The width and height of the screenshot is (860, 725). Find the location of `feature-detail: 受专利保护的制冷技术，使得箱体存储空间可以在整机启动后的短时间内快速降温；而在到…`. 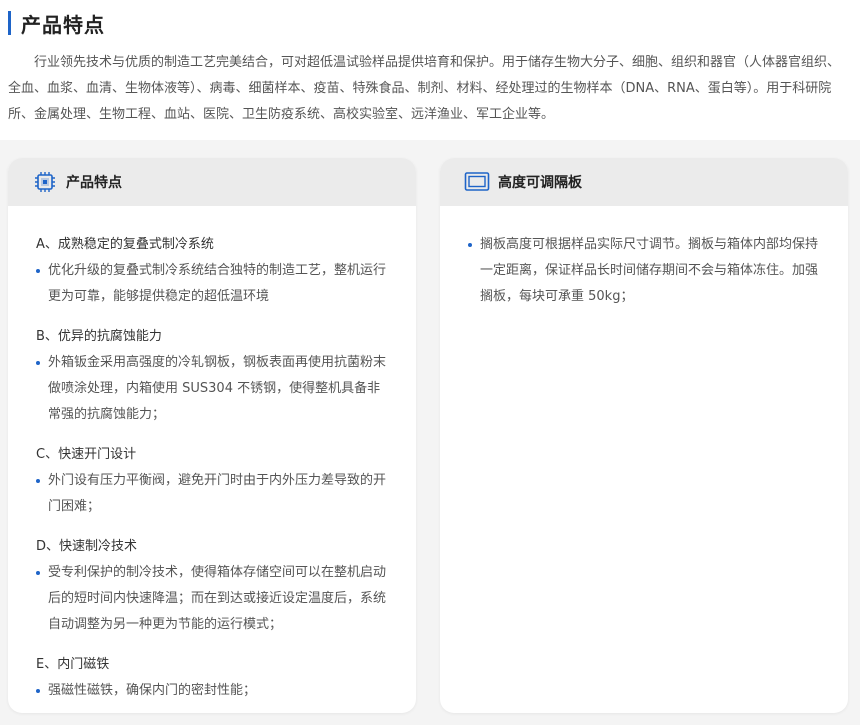

feature-detail: 受专利保护的制冷技术，使得箱体存储空间可以在整机启动后的短时间内快速降温；而在到… is located at coordinates (212, 599).